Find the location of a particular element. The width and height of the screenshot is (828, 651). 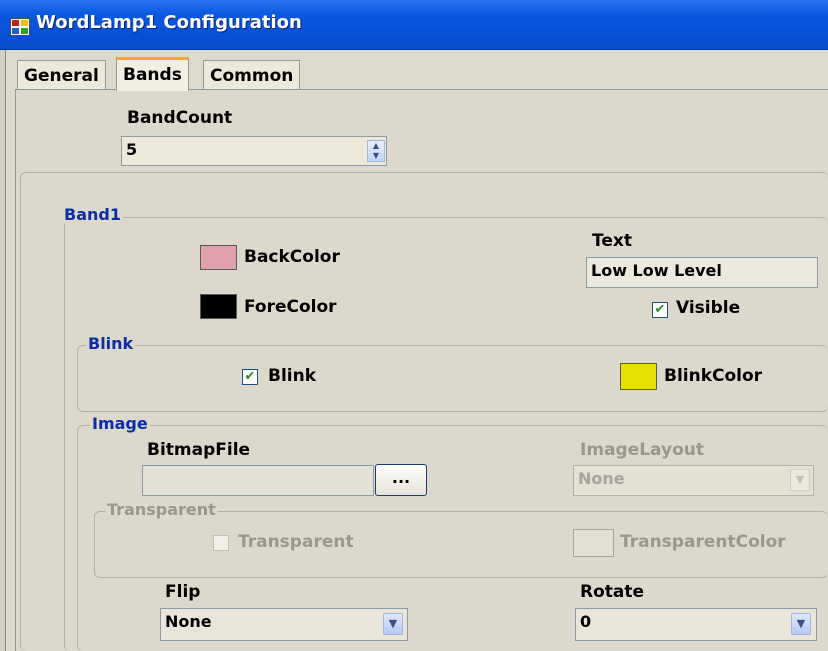

fore-color-swatch is located at coordinates (218, 306).